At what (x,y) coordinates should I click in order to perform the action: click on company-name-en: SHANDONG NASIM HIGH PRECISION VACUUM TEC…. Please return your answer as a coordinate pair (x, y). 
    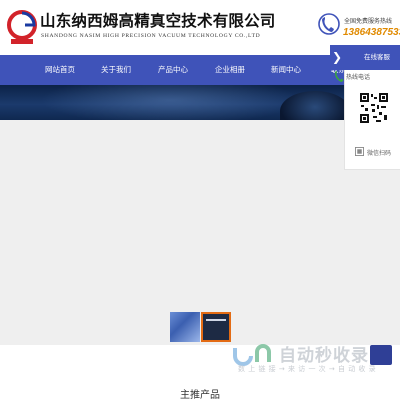
    Looking at the image, I should click on (151, 36).